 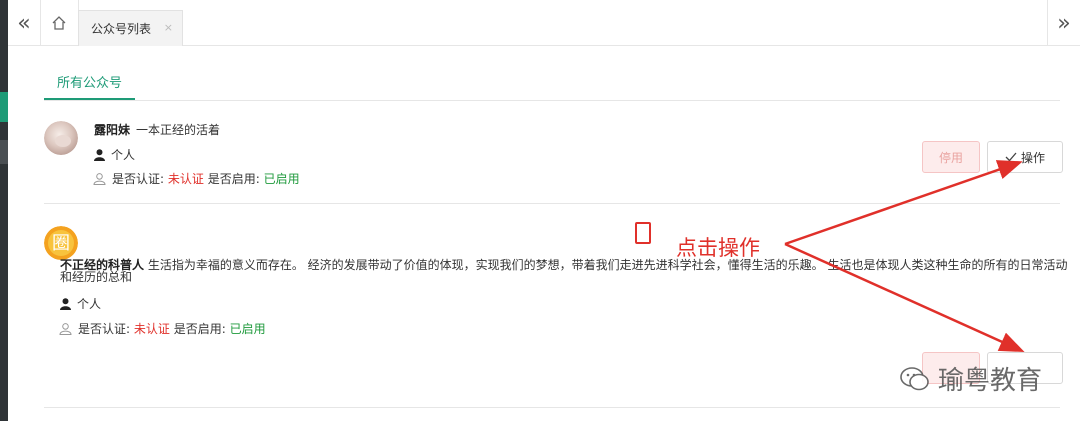 I want to click on wechat-icon, so click(x=914, y=378).